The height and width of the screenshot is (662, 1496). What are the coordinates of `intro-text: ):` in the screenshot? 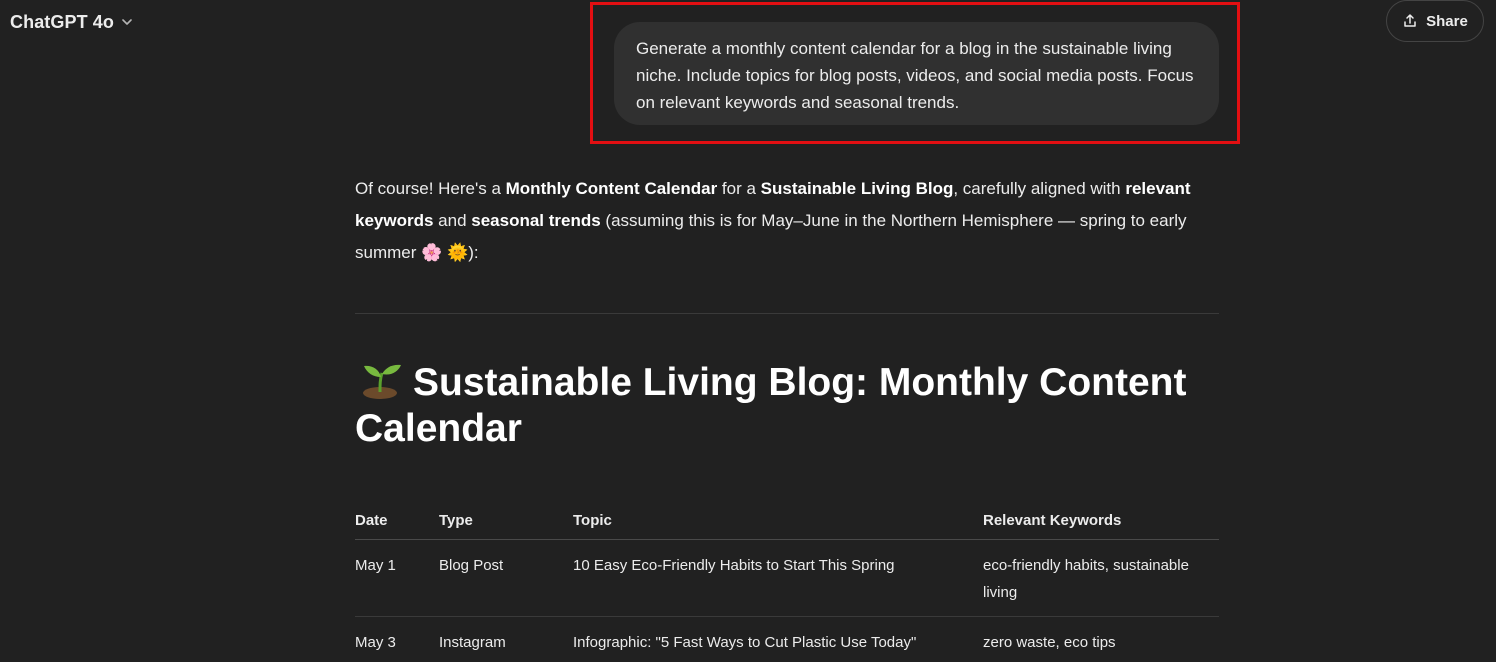 It's located at (473, 252).